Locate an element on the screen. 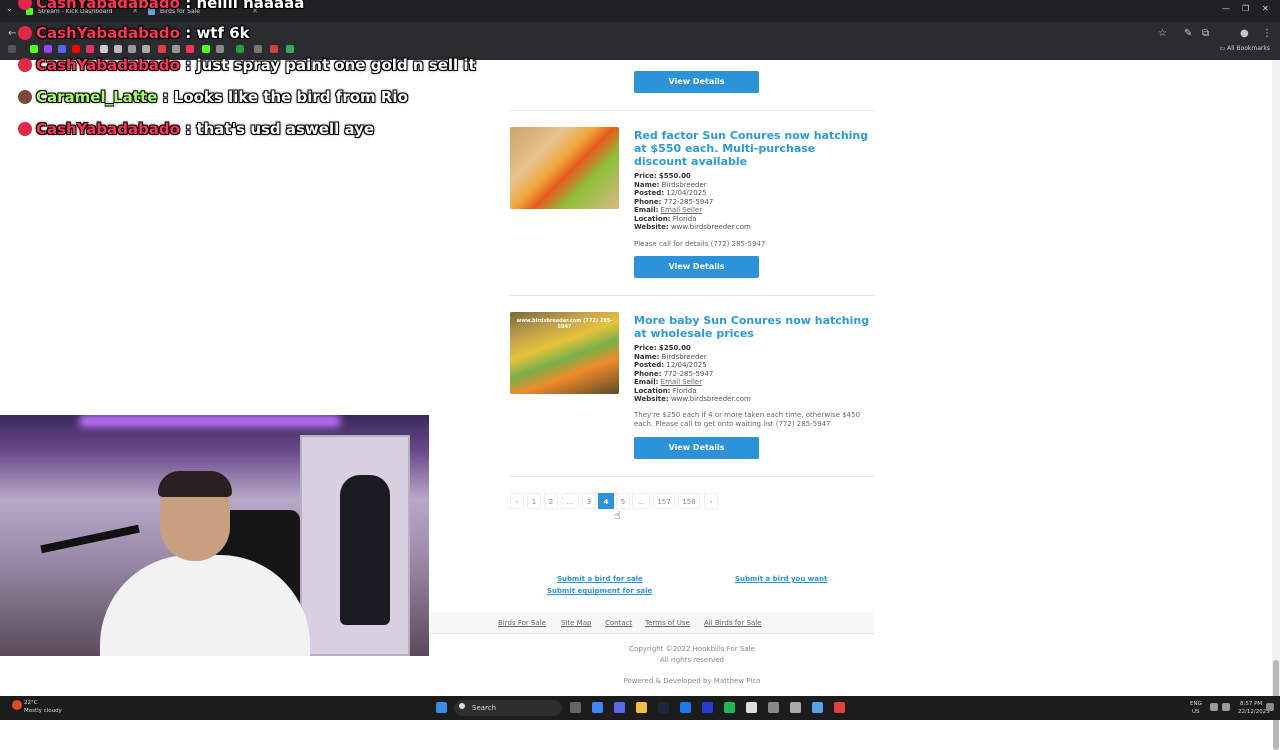  bookmark-twitch-icon is located at coordinates (48, 49).